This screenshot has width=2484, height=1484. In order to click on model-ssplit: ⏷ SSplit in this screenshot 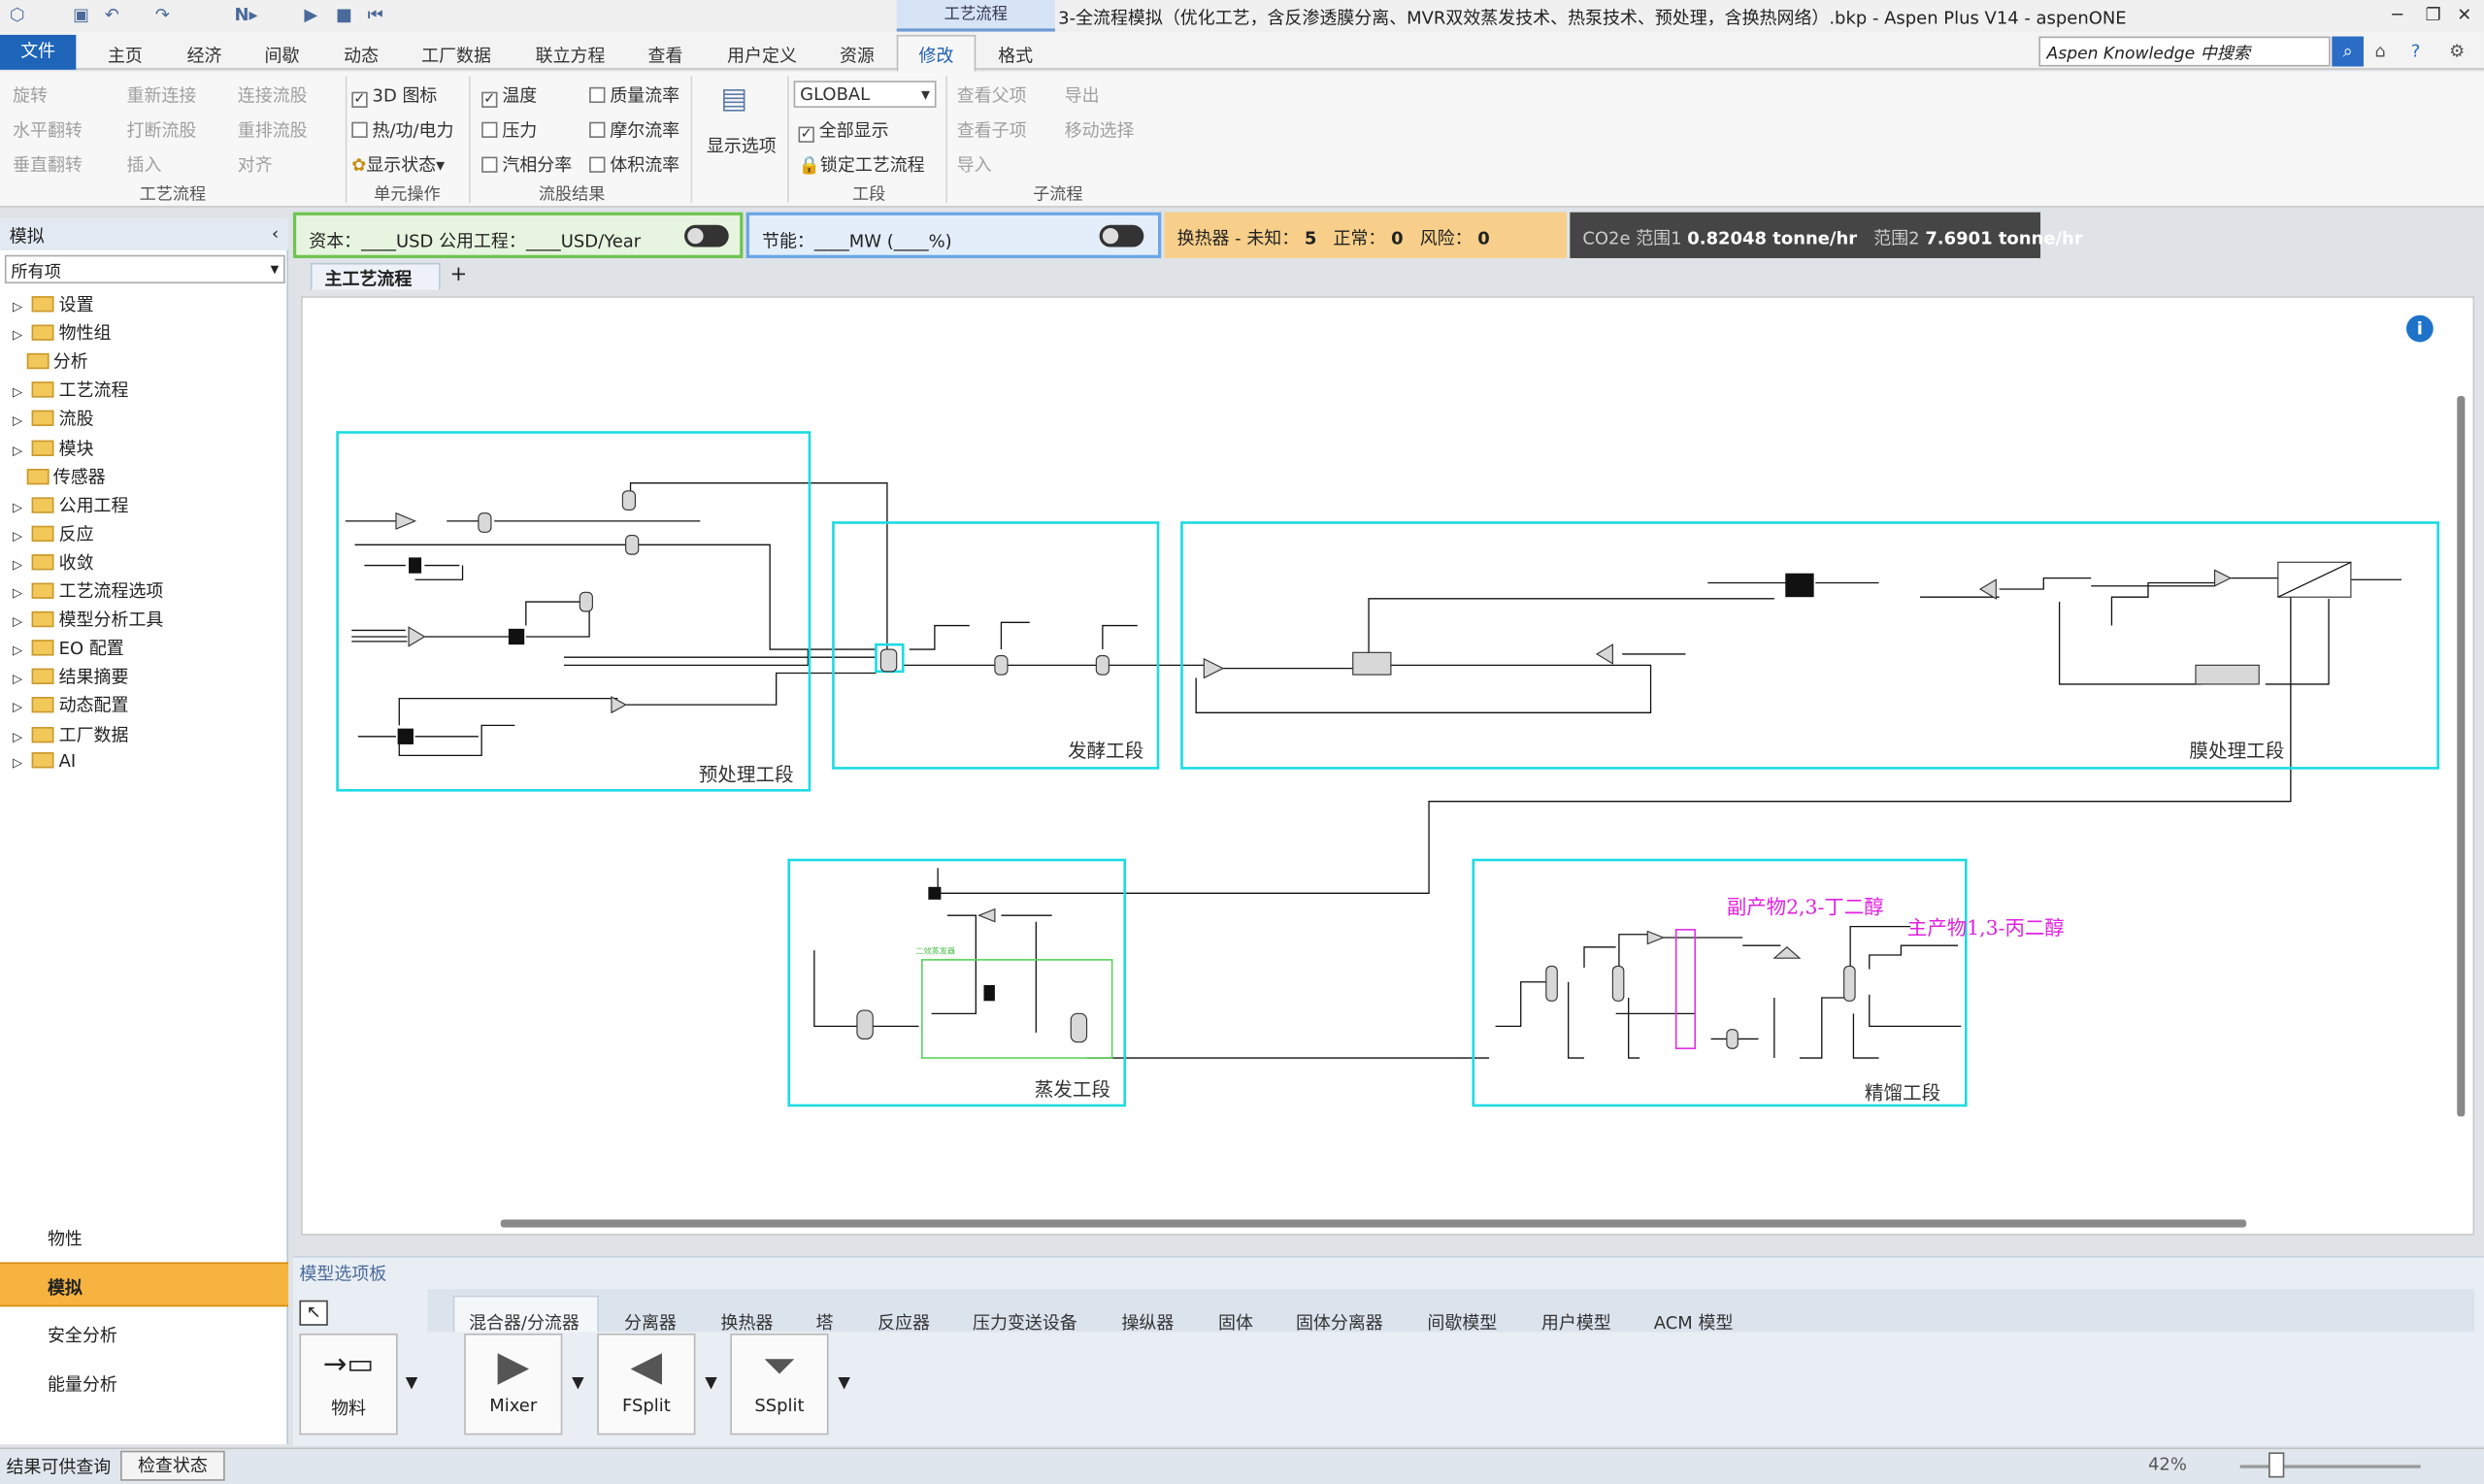, I will do `click(779, 1384)`.